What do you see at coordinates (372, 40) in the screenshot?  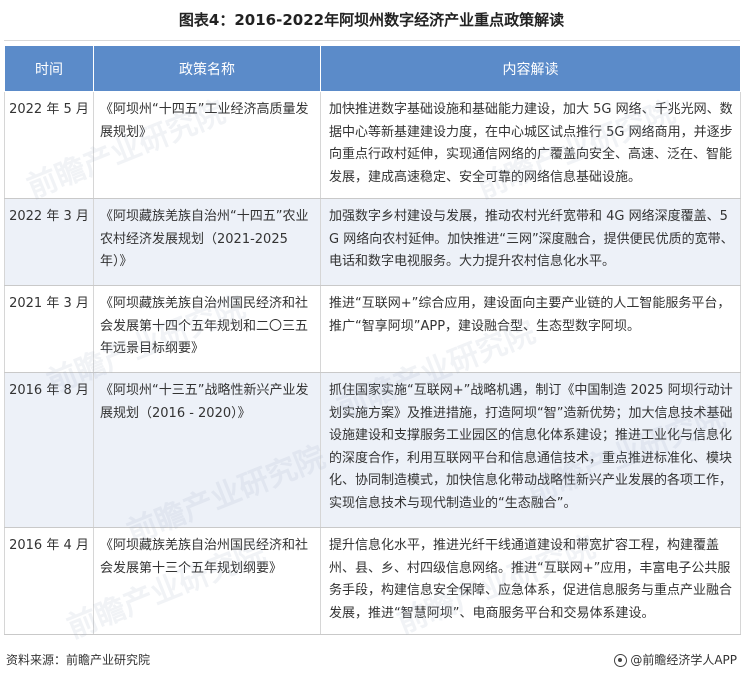 I see `title-divider` at bounding box center [372, 40].